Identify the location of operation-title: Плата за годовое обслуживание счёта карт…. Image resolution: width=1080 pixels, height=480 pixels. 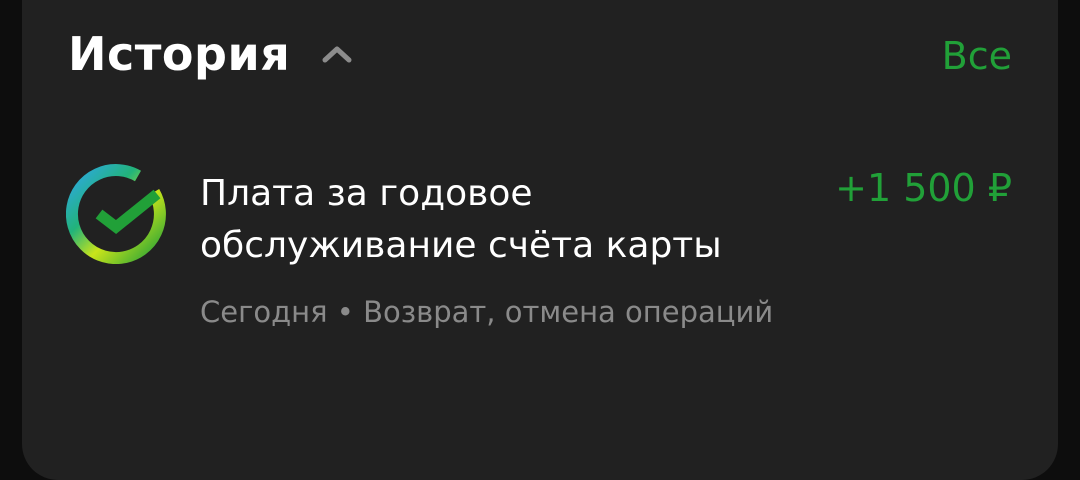
(461, 219).